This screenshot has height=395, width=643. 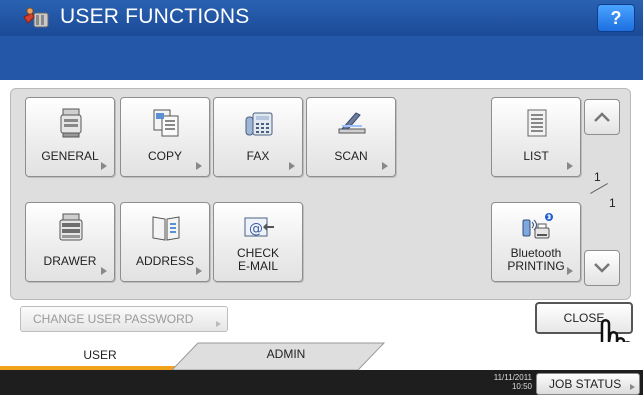 I want to click on scroll-up-button, so click(x=602, y=117).